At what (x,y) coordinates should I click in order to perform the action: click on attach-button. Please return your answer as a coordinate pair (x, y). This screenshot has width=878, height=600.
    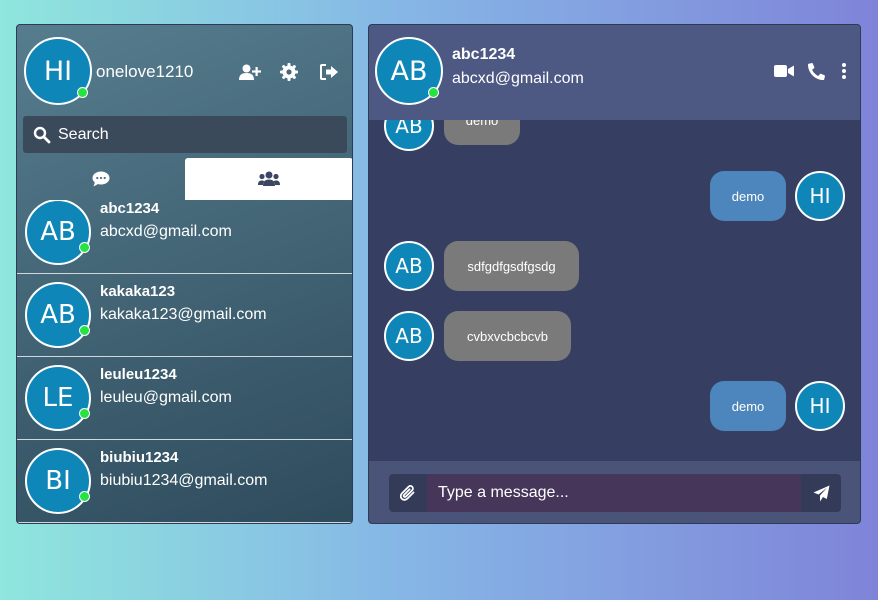
    Looking at the image, I should click on (408, 493).